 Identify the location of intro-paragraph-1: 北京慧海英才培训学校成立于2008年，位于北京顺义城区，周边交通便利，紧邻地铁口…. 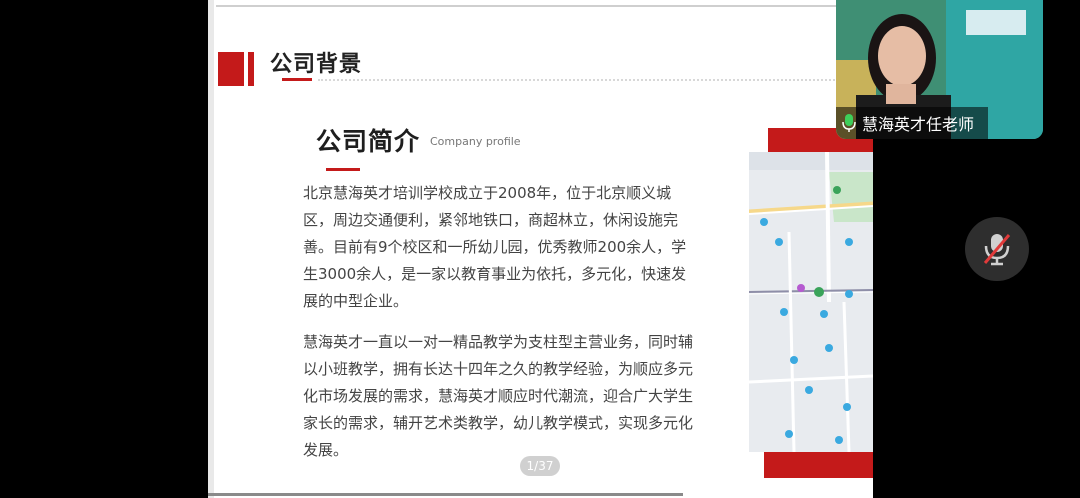
(495, 247).